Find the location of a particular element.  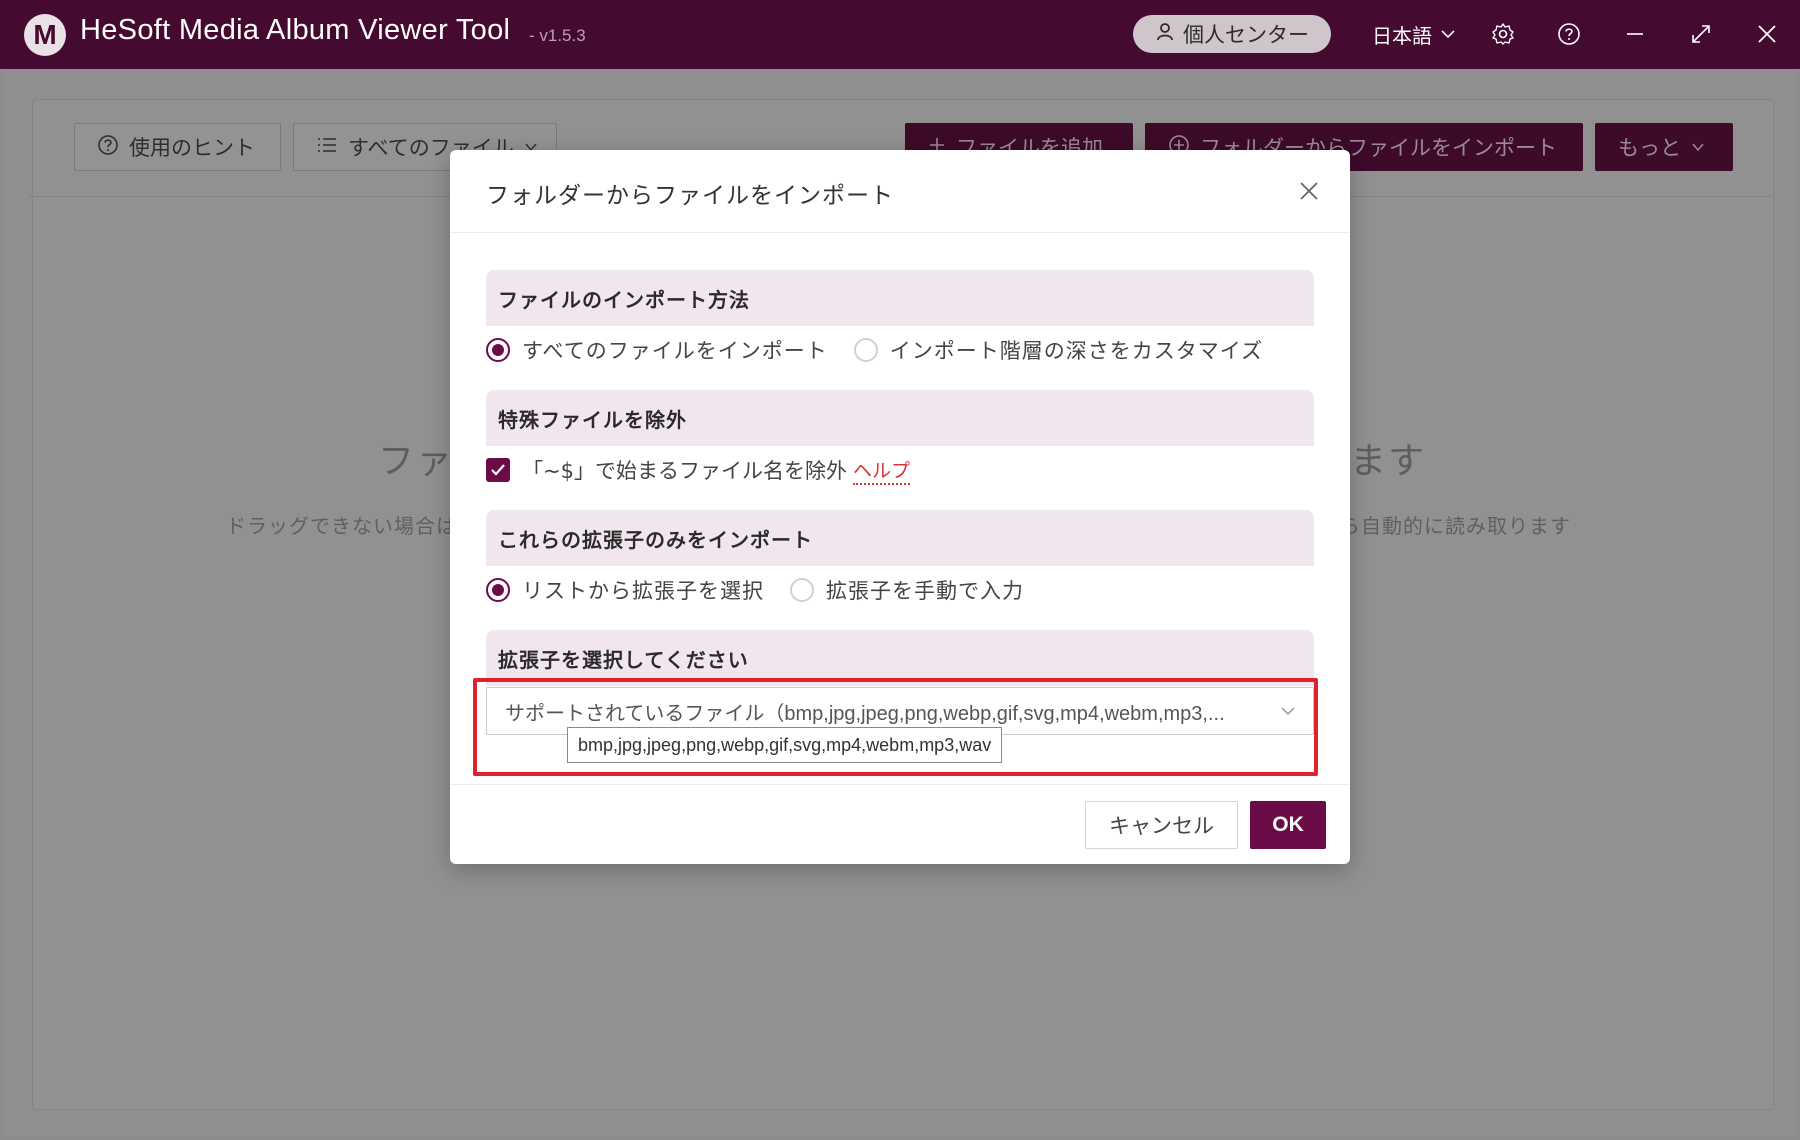

exclude-row: 「~$」で始まるファイル名を除外 ヘルプ is located at coordinates (698, 470).